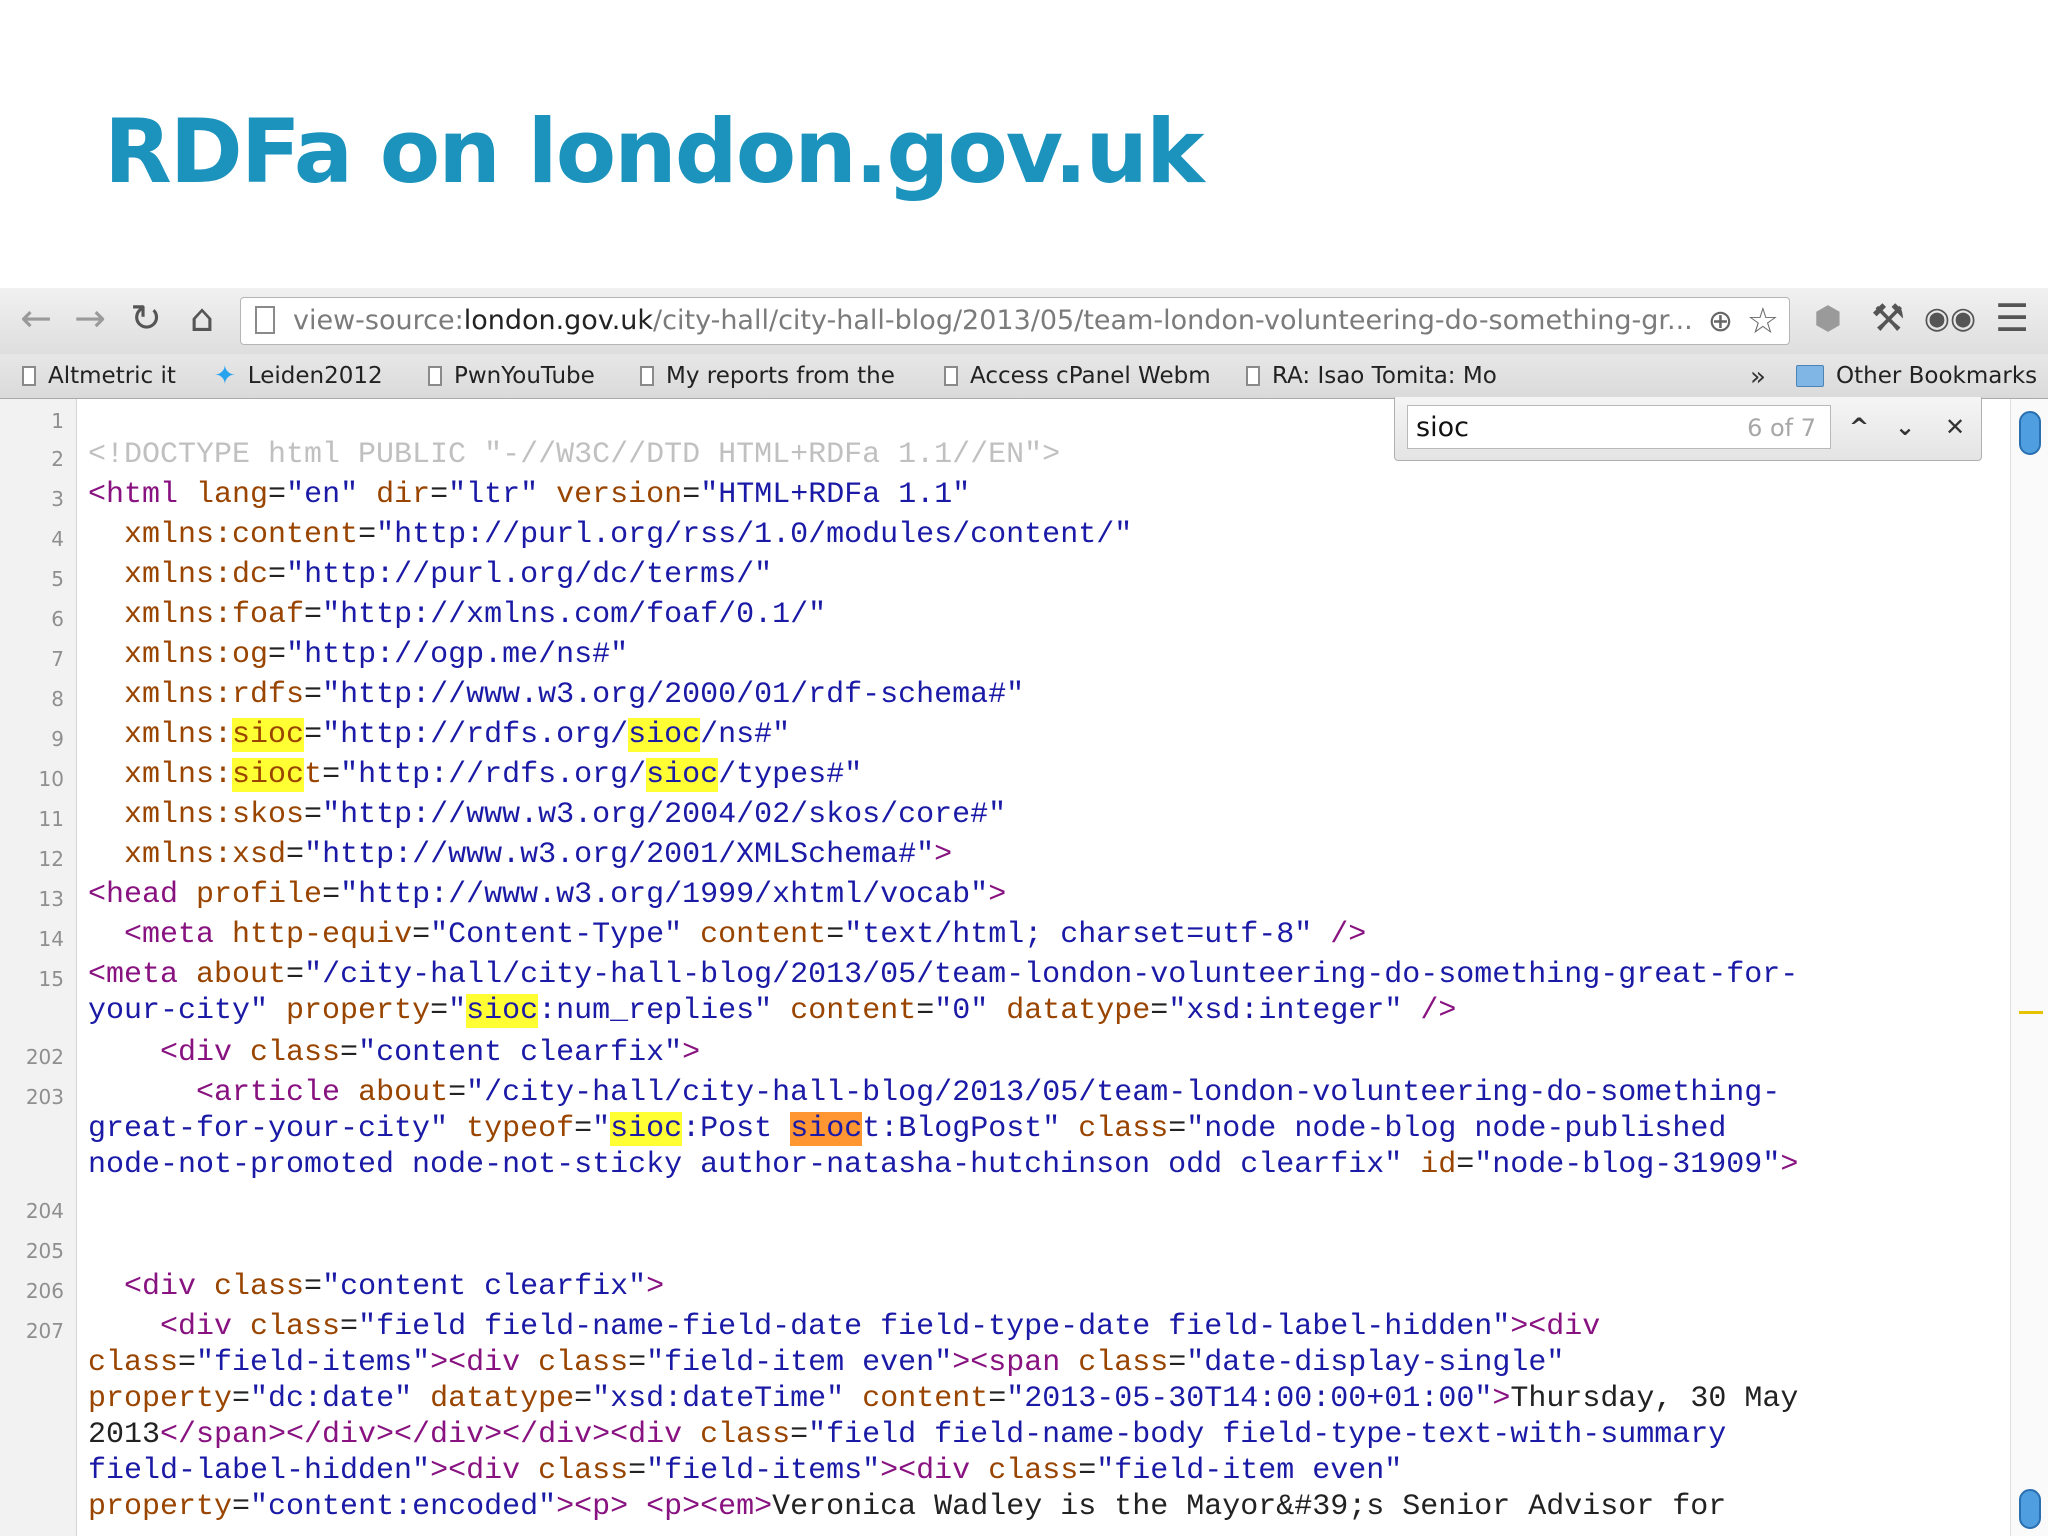  Describe the element at coordinates (298, 376) in the screenshot. I see `bookmark-item: ✦ Leiden2012` at that location.